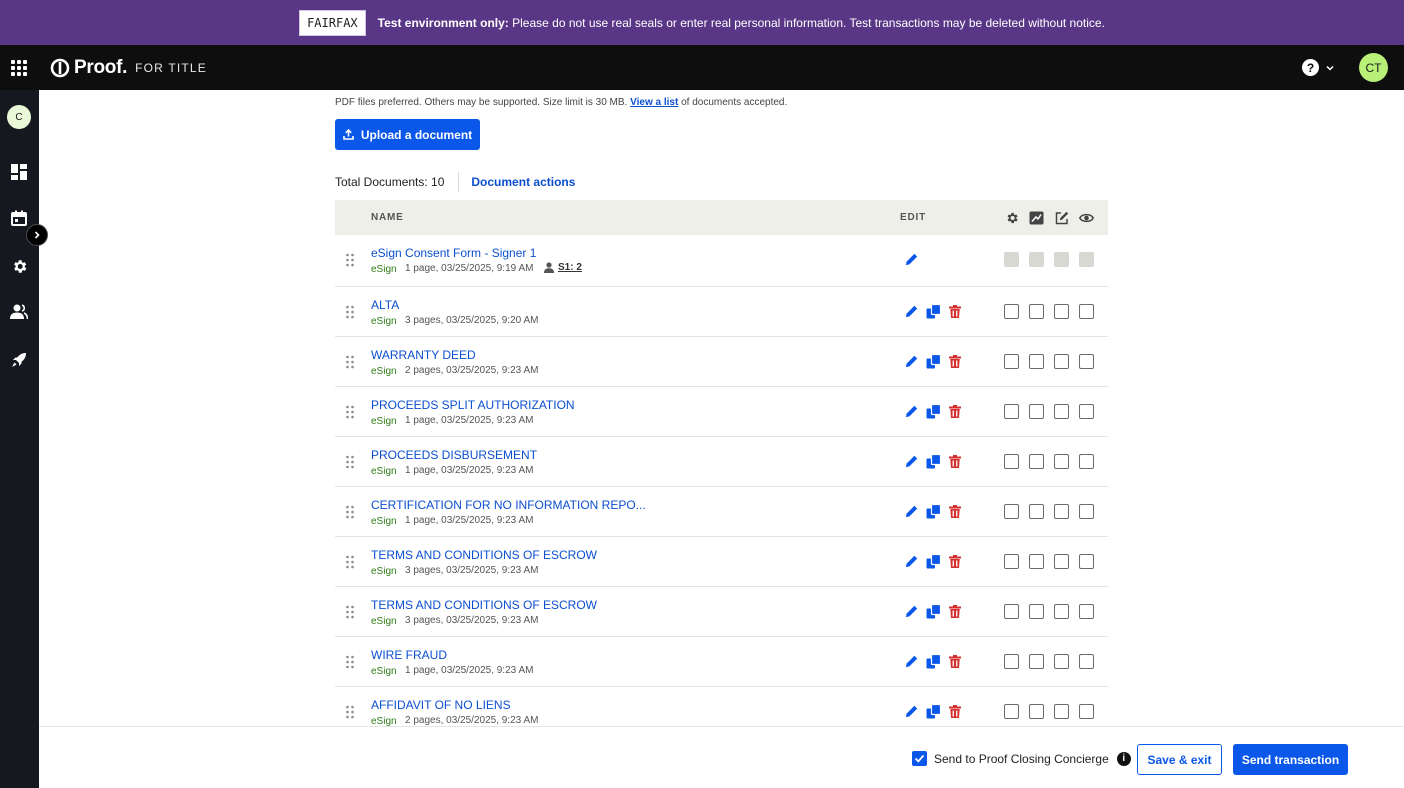 The height and width of the screenshot is (788, 1404). What do you see at coordinates (423, 355) in the screenshot?
I see `document-name-link: WARRANTY DEED` at bounding box center [423, 355].